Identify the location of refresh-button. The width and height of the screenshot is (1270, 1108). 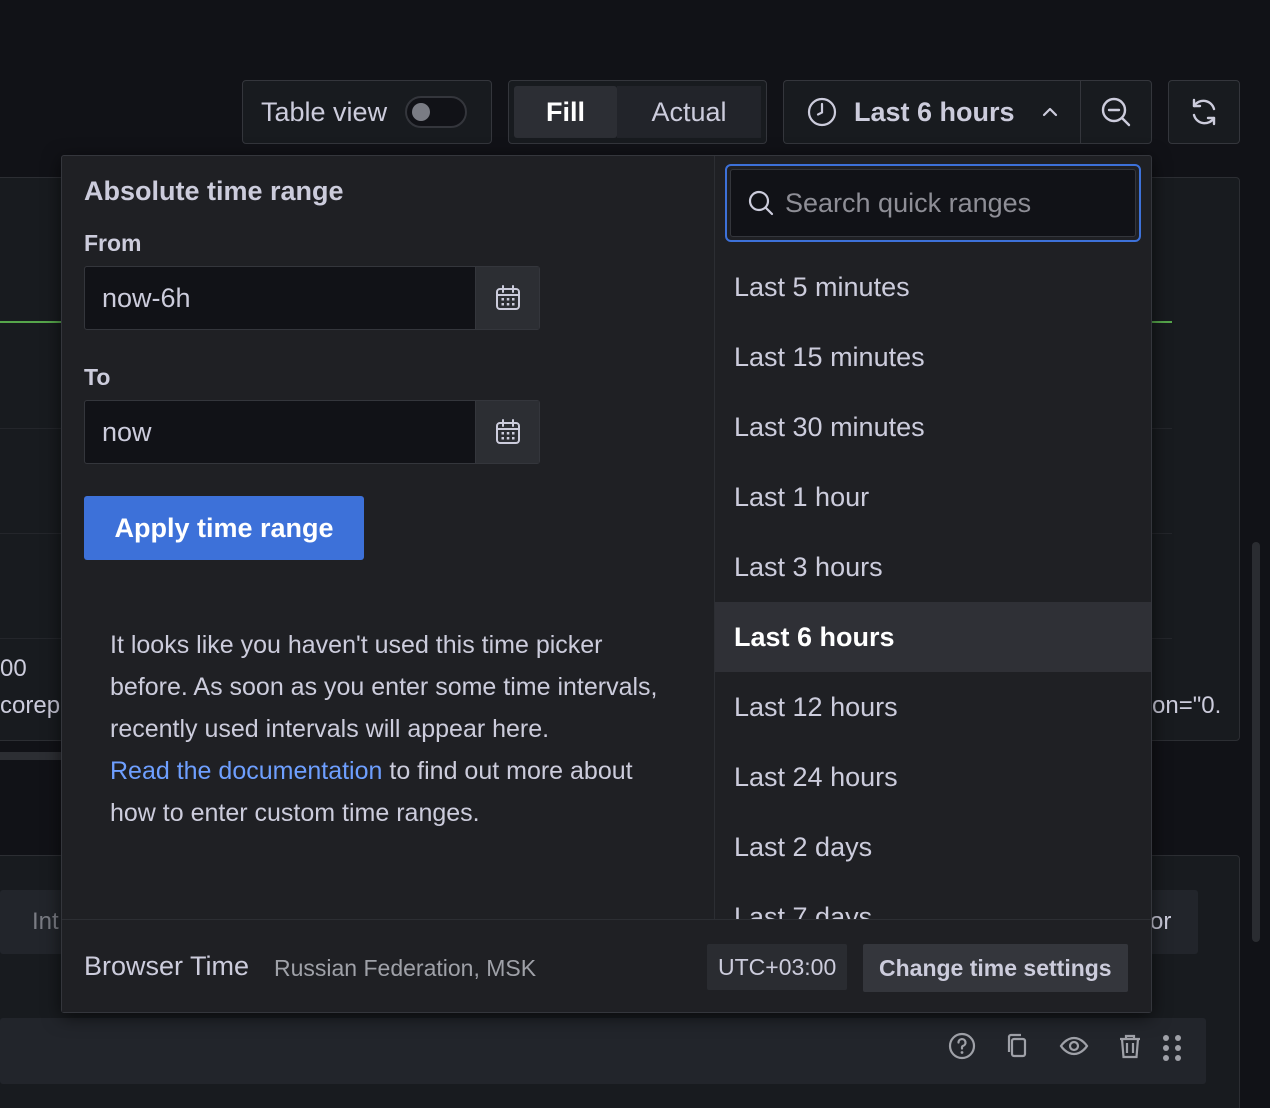
(1204, 112).